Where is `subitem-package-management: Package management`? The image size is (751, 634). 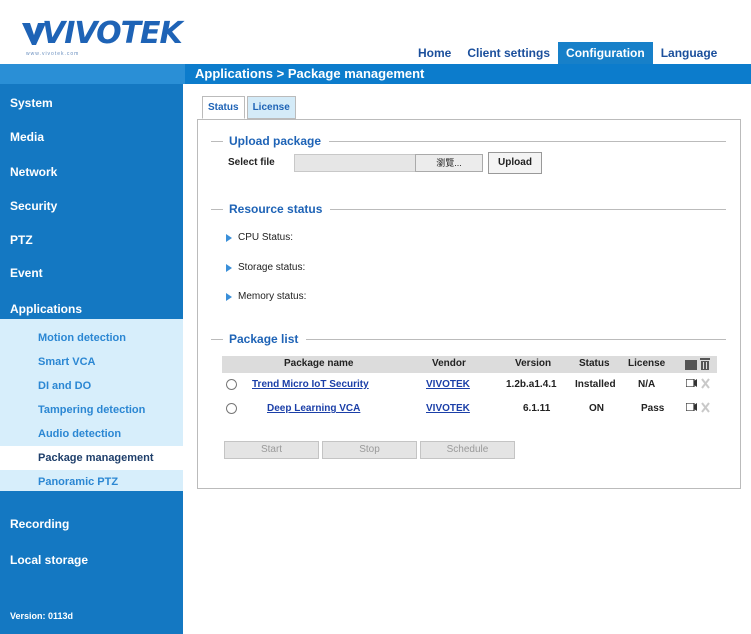
subitem-package-management: Package management is located at coordinates (91, 458).